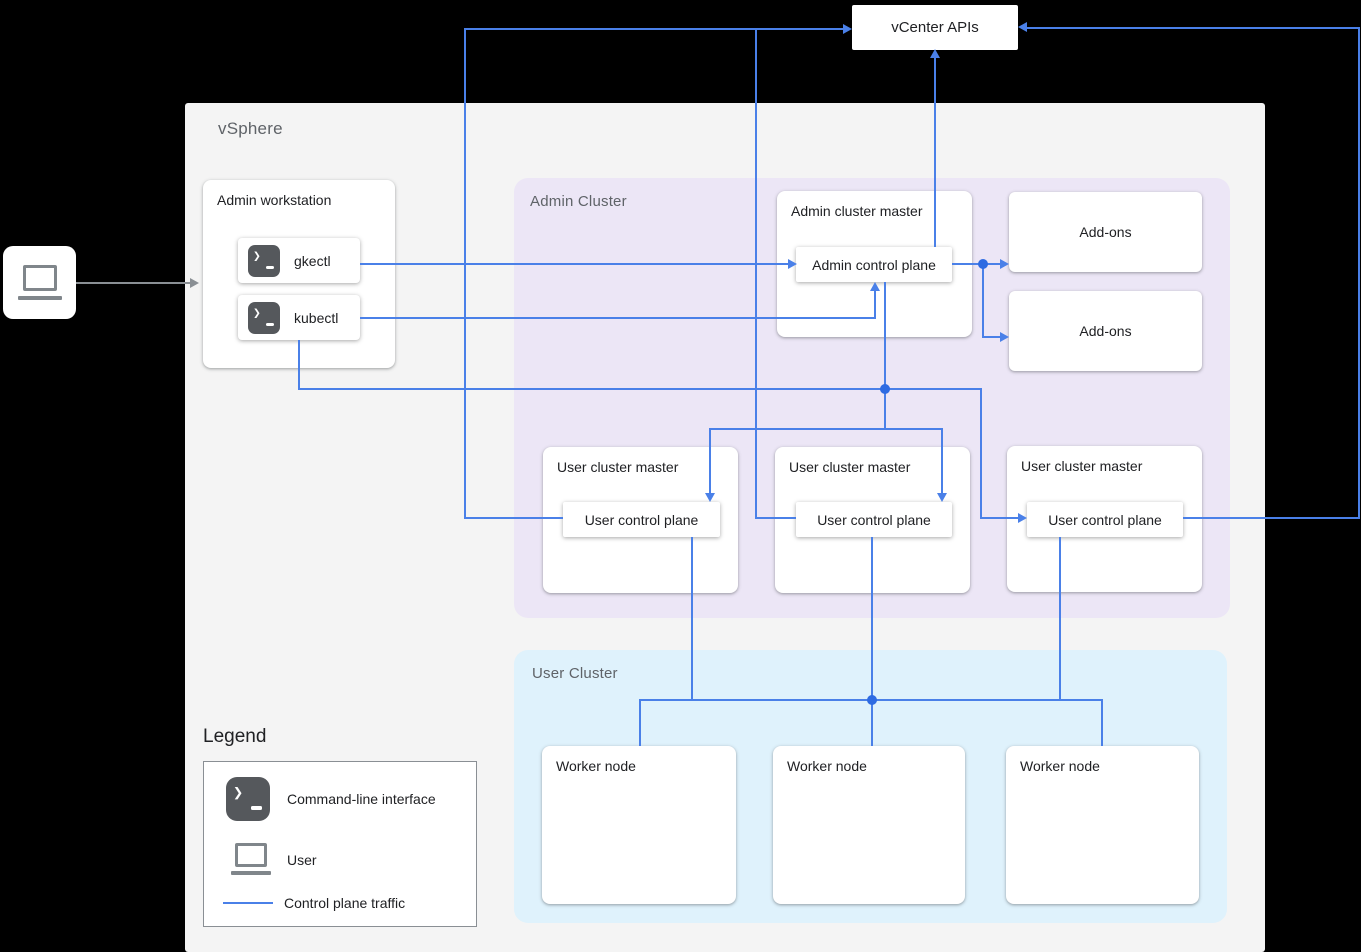 This screenshot has height=952, width=1361. What do you see at coordinates (250, 128) in the screenshot?
I see `vsphere-label: vSphere` at bounding box center [250, 128].